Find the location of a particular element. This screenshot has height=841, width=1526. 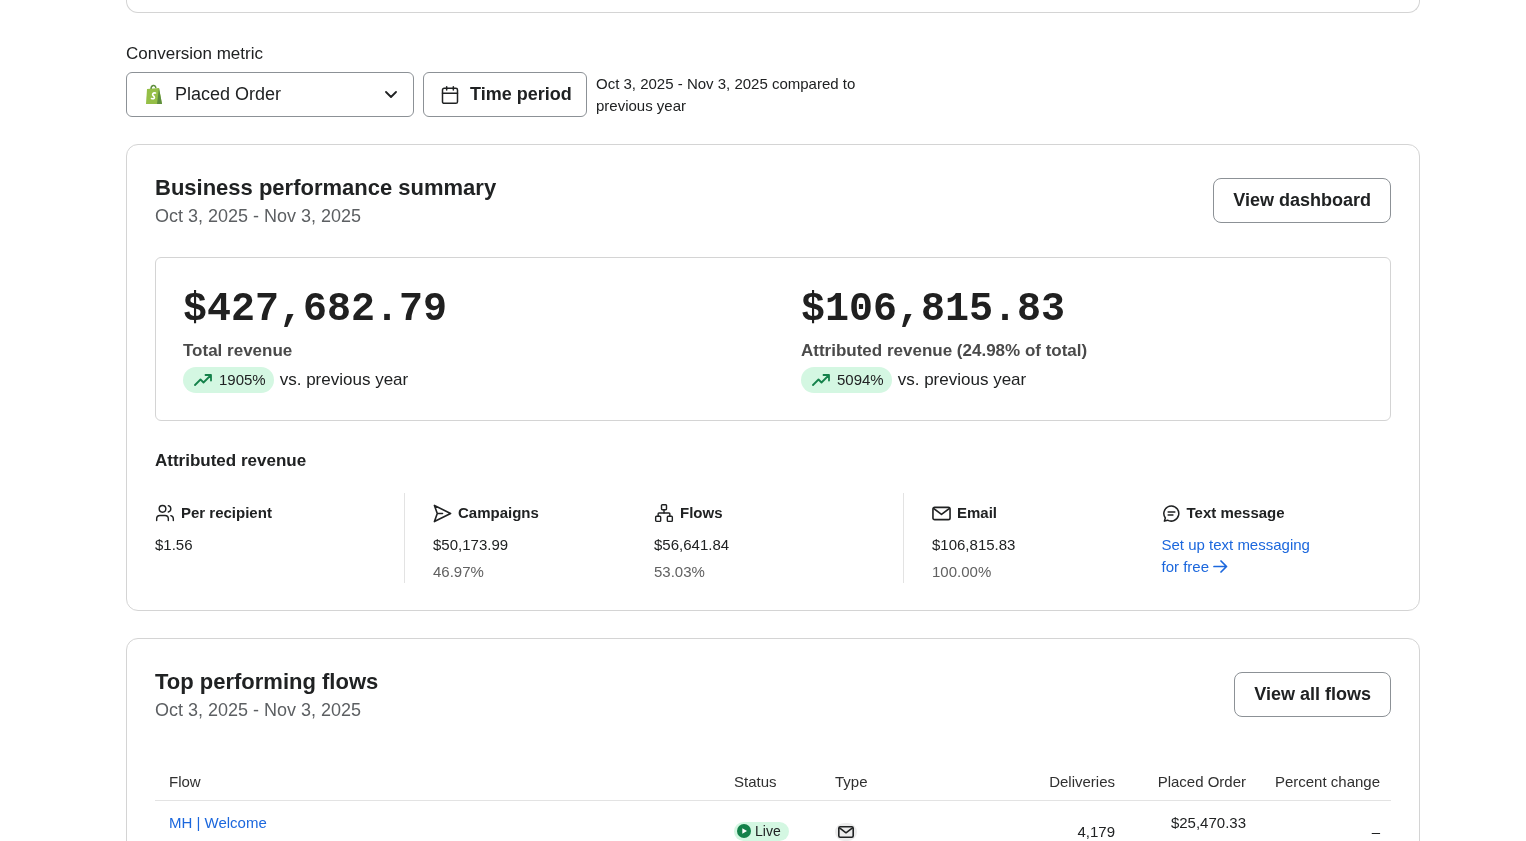

chevron-down-icon is located at coordinates (391, 94).